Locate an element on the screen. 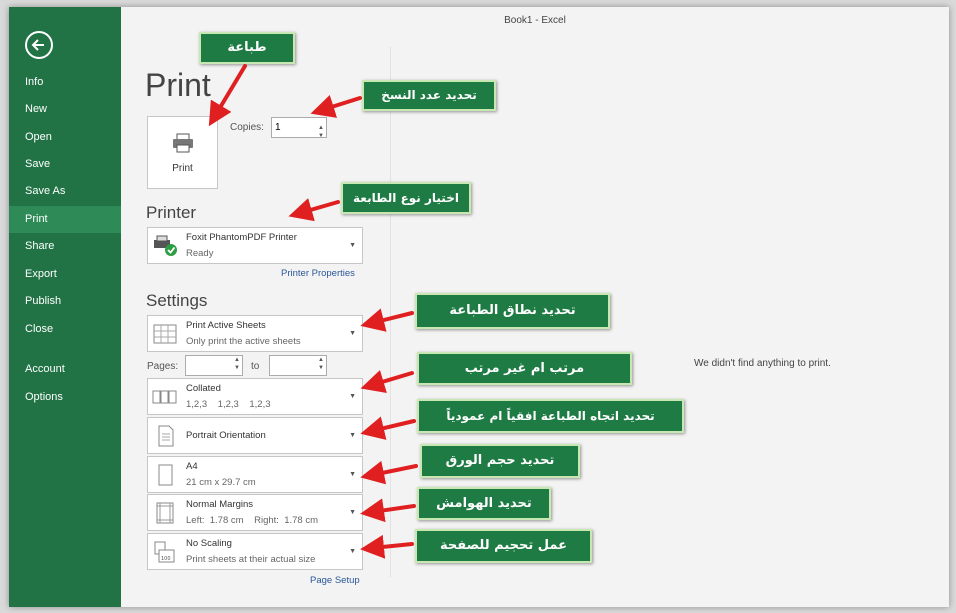 The height and width of the screenshot is (613, 956). scaling-icon: 100 is located at coordinates (164, 552).